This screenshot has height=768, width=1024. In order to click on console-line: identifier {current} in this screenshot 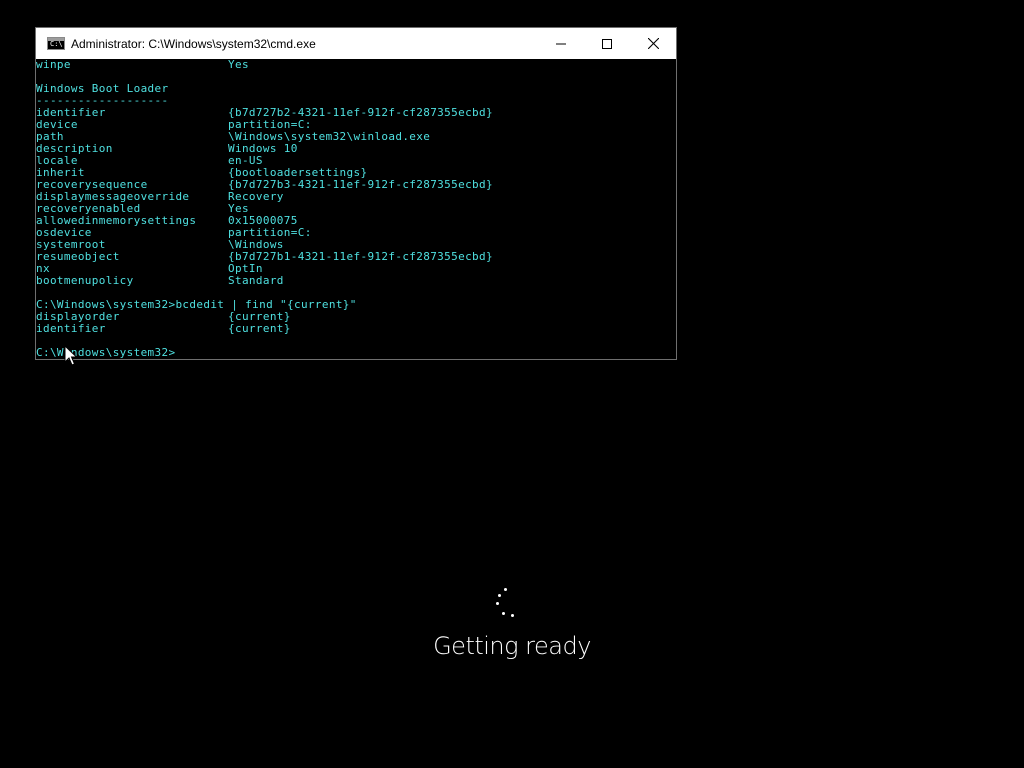, I will do `click(356, 329)`.